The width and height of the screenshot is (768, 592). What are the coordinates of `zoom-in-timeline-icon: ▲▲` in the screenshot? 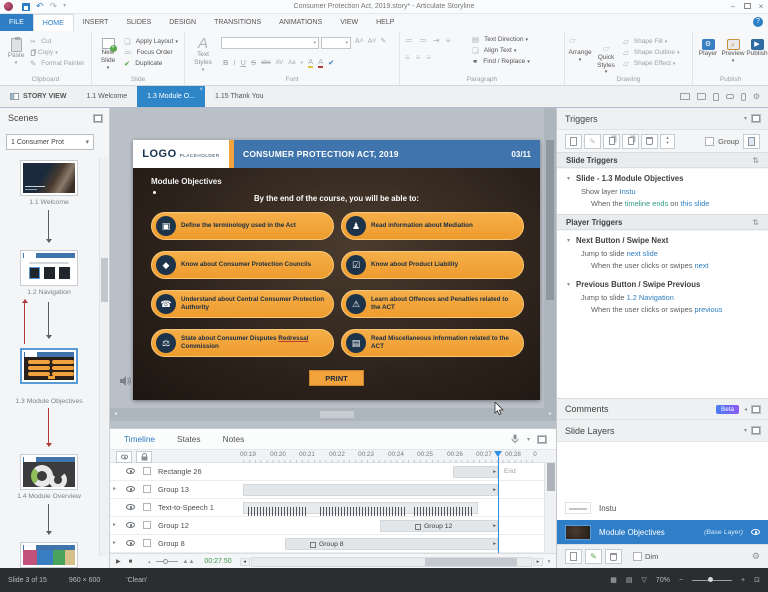 It's located at (189, 562).